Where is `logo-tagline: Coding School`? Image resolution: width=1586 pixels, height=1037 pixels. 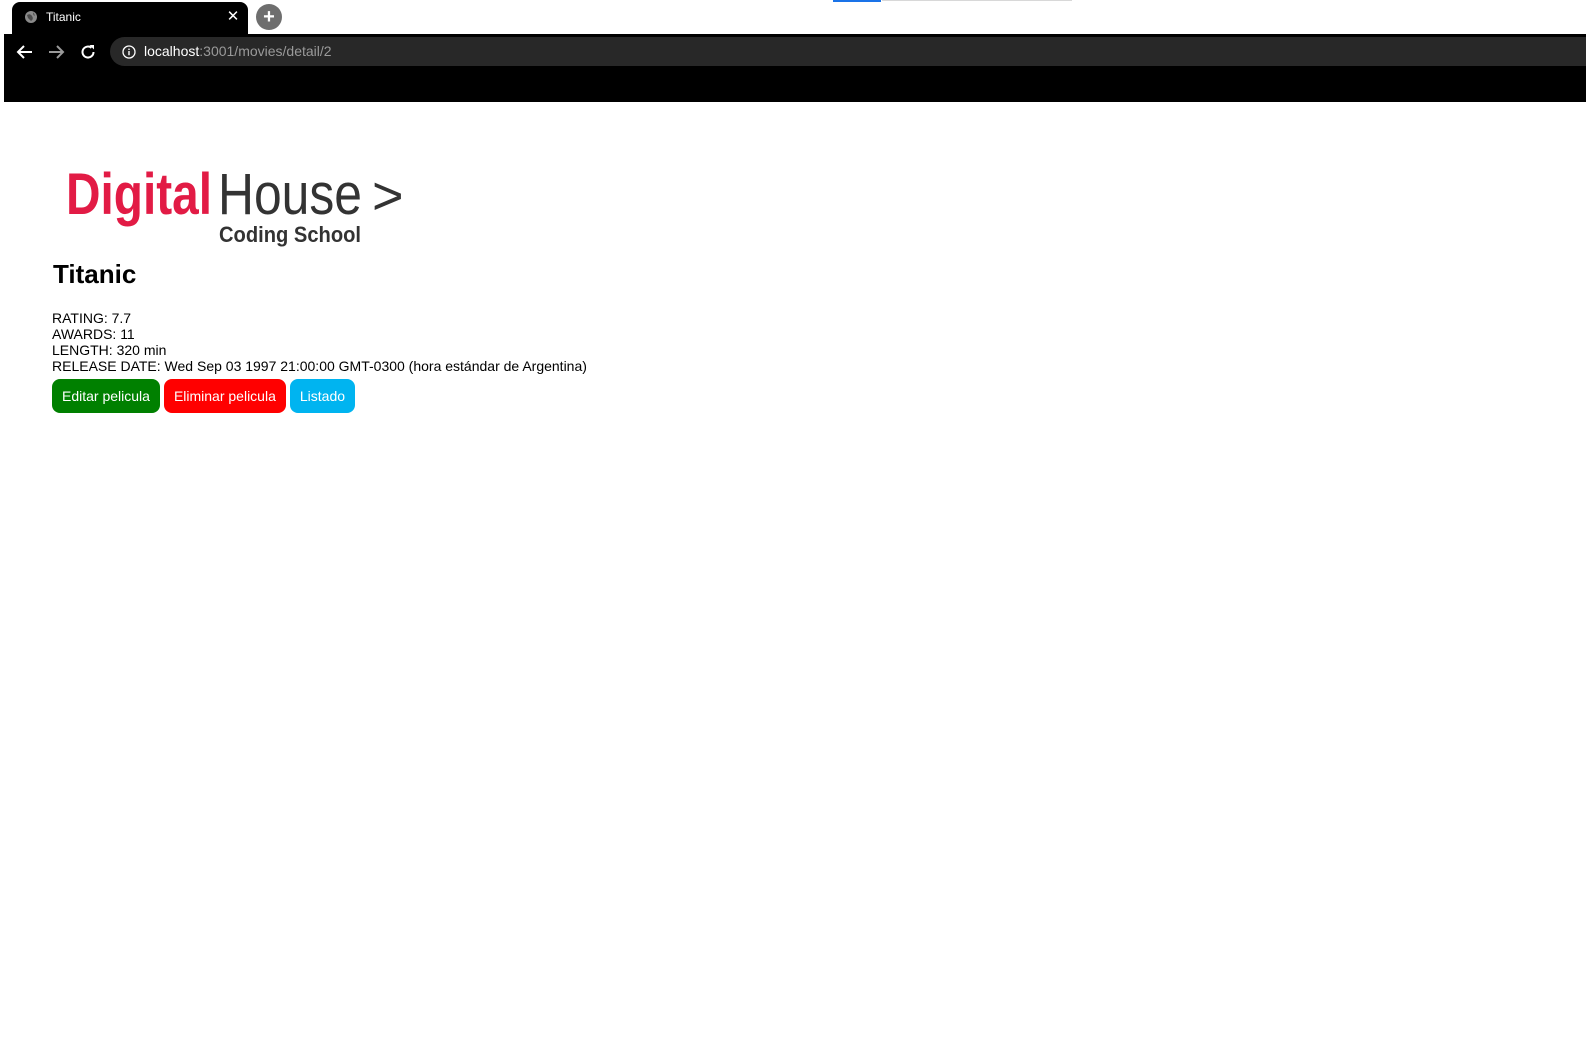 logo-tagline: Coding School is located at coordinates (290, 234).